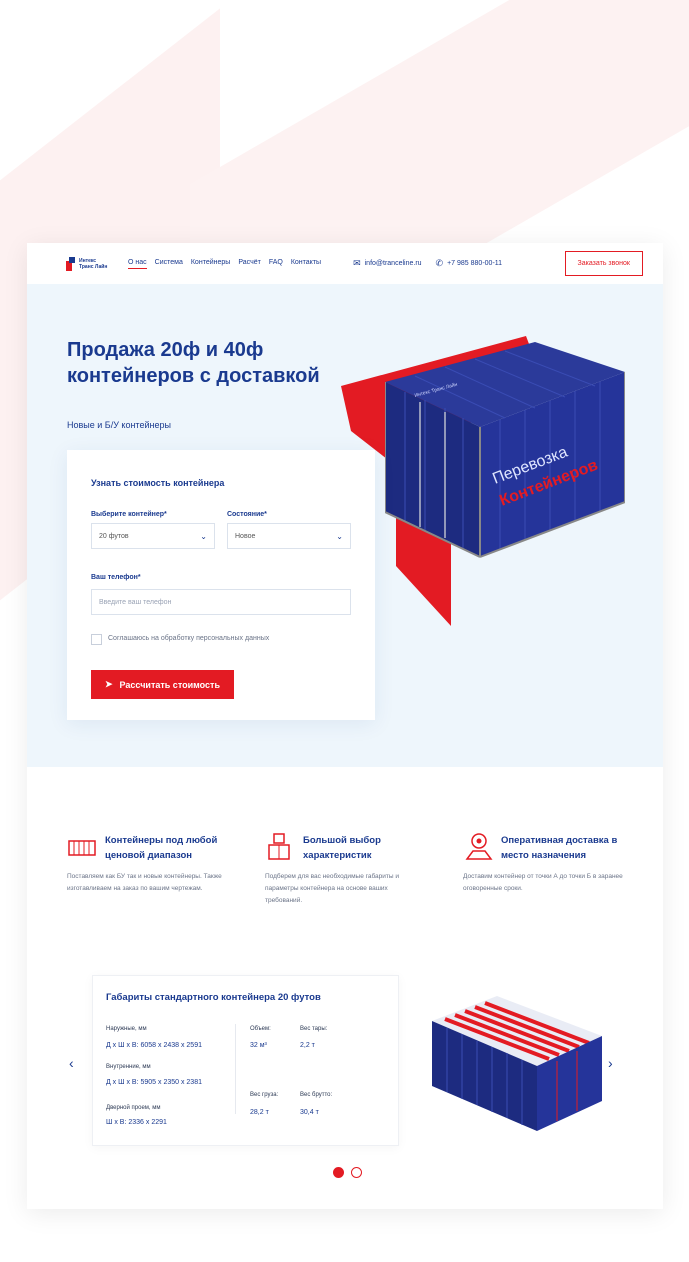  I want to click on slider-dot-active, so click(338, 1172).